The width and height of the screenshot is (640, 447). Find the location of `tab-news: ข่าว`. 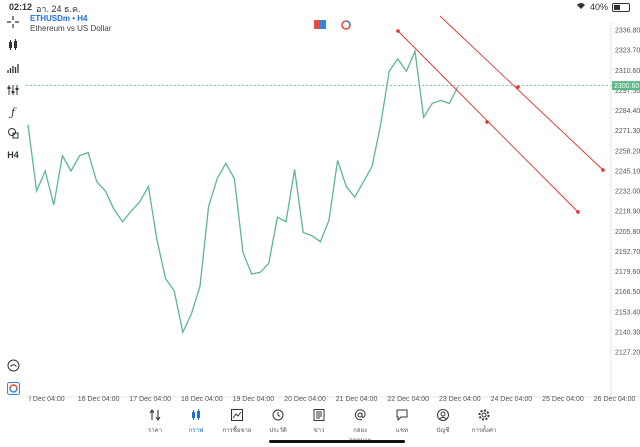

tab-news: ข่าว is located at coordinates (319, 421).